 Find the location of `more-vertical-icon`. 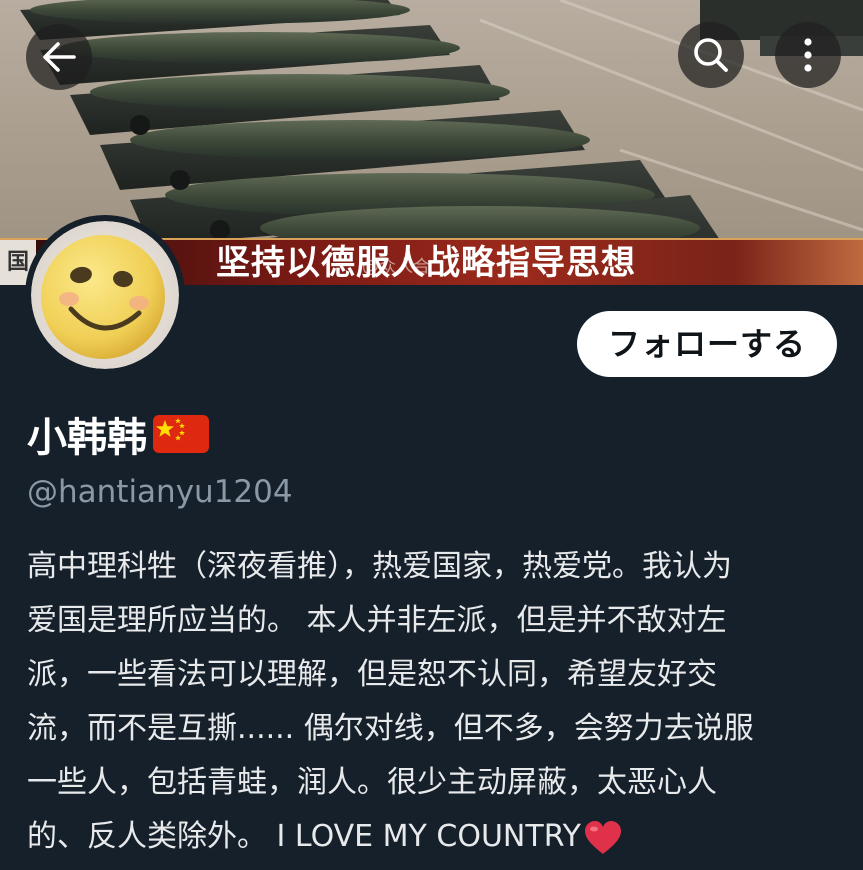

more-vertical-icon is located at coordinates (808, 55).